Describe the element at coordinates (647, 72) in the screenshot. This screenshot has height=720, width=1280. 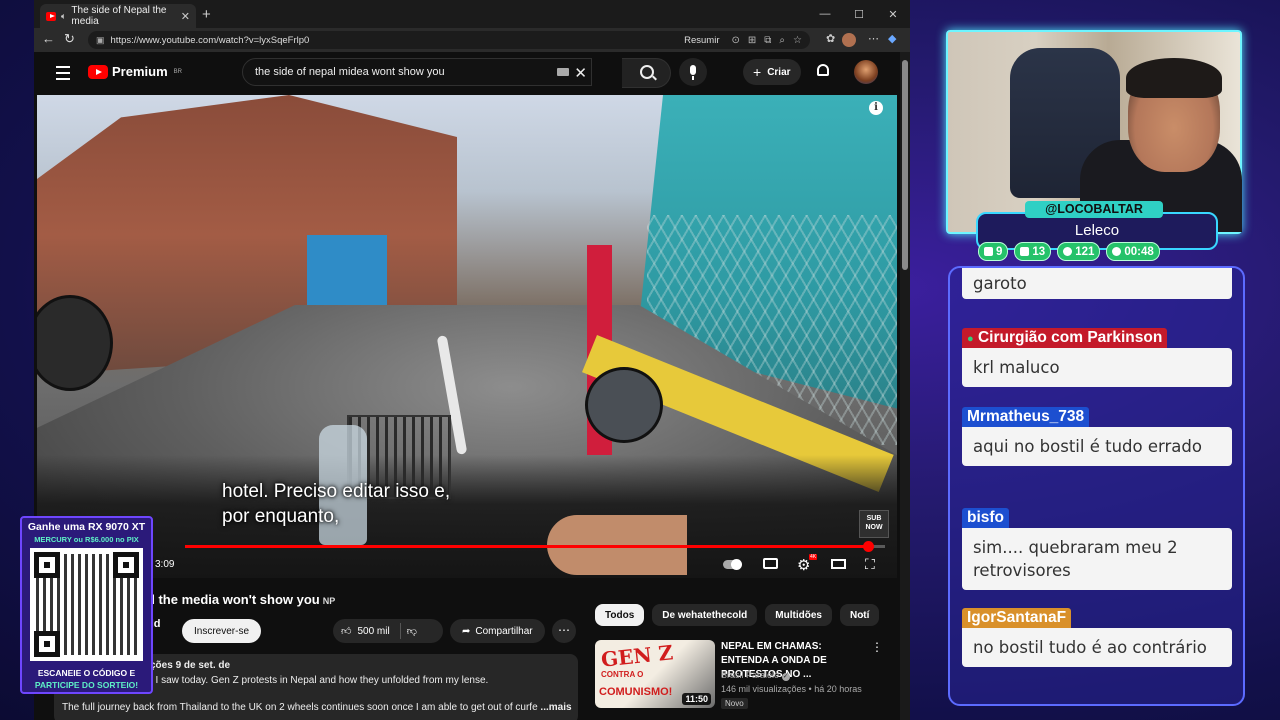
I see `search-icon` at that location.